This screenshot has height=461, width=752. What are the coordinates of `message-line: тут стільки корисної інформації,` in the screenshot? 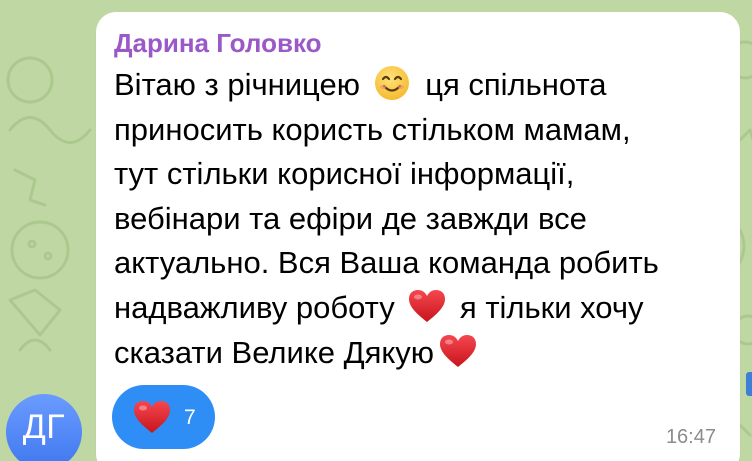 It's located at (424, 174).